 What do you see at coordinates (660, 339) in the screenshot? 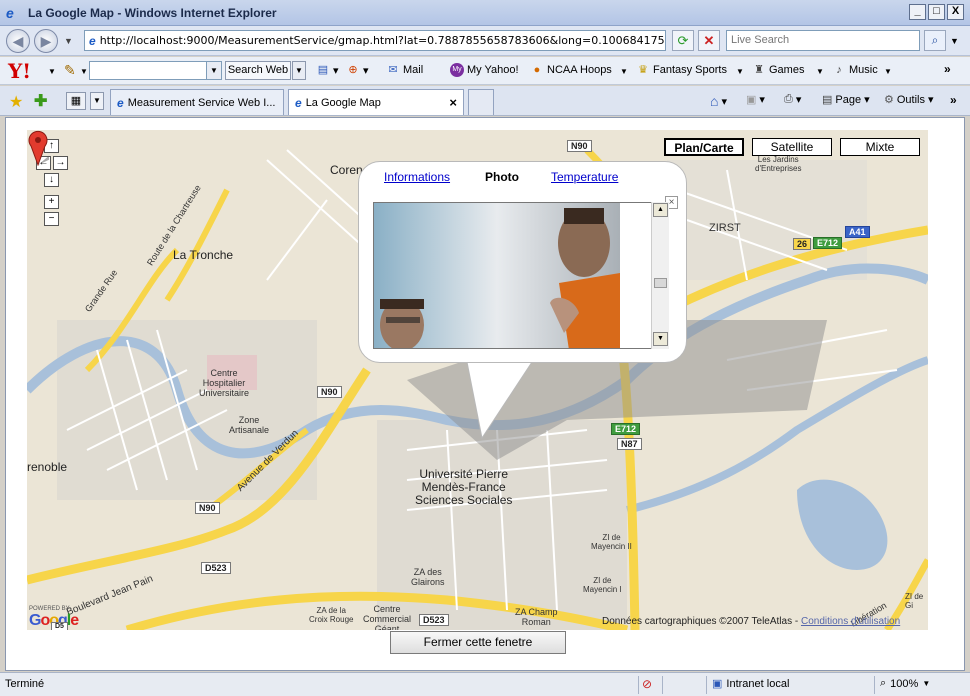
I see `scroll-down-icon: ▼` at bounding box center [660, 339].